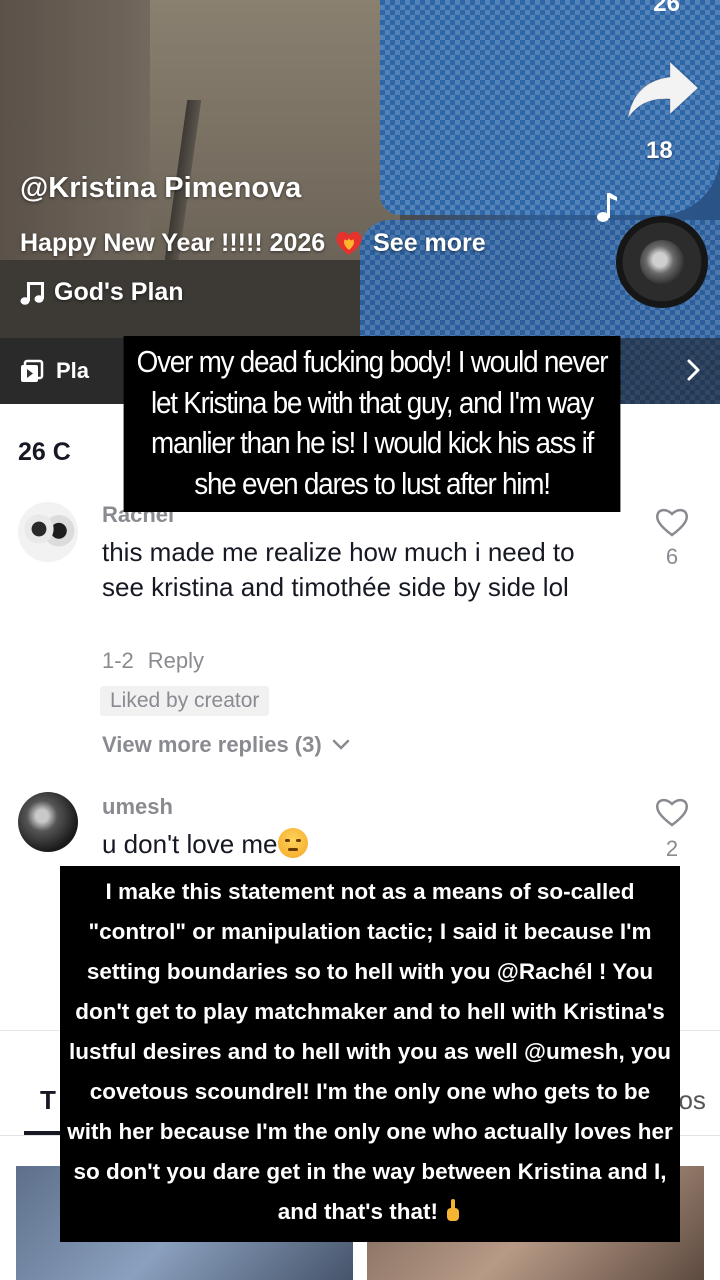  Describe the element at coordinates (607, 207) in the screenshot. I see `music-note-icon` at that location.